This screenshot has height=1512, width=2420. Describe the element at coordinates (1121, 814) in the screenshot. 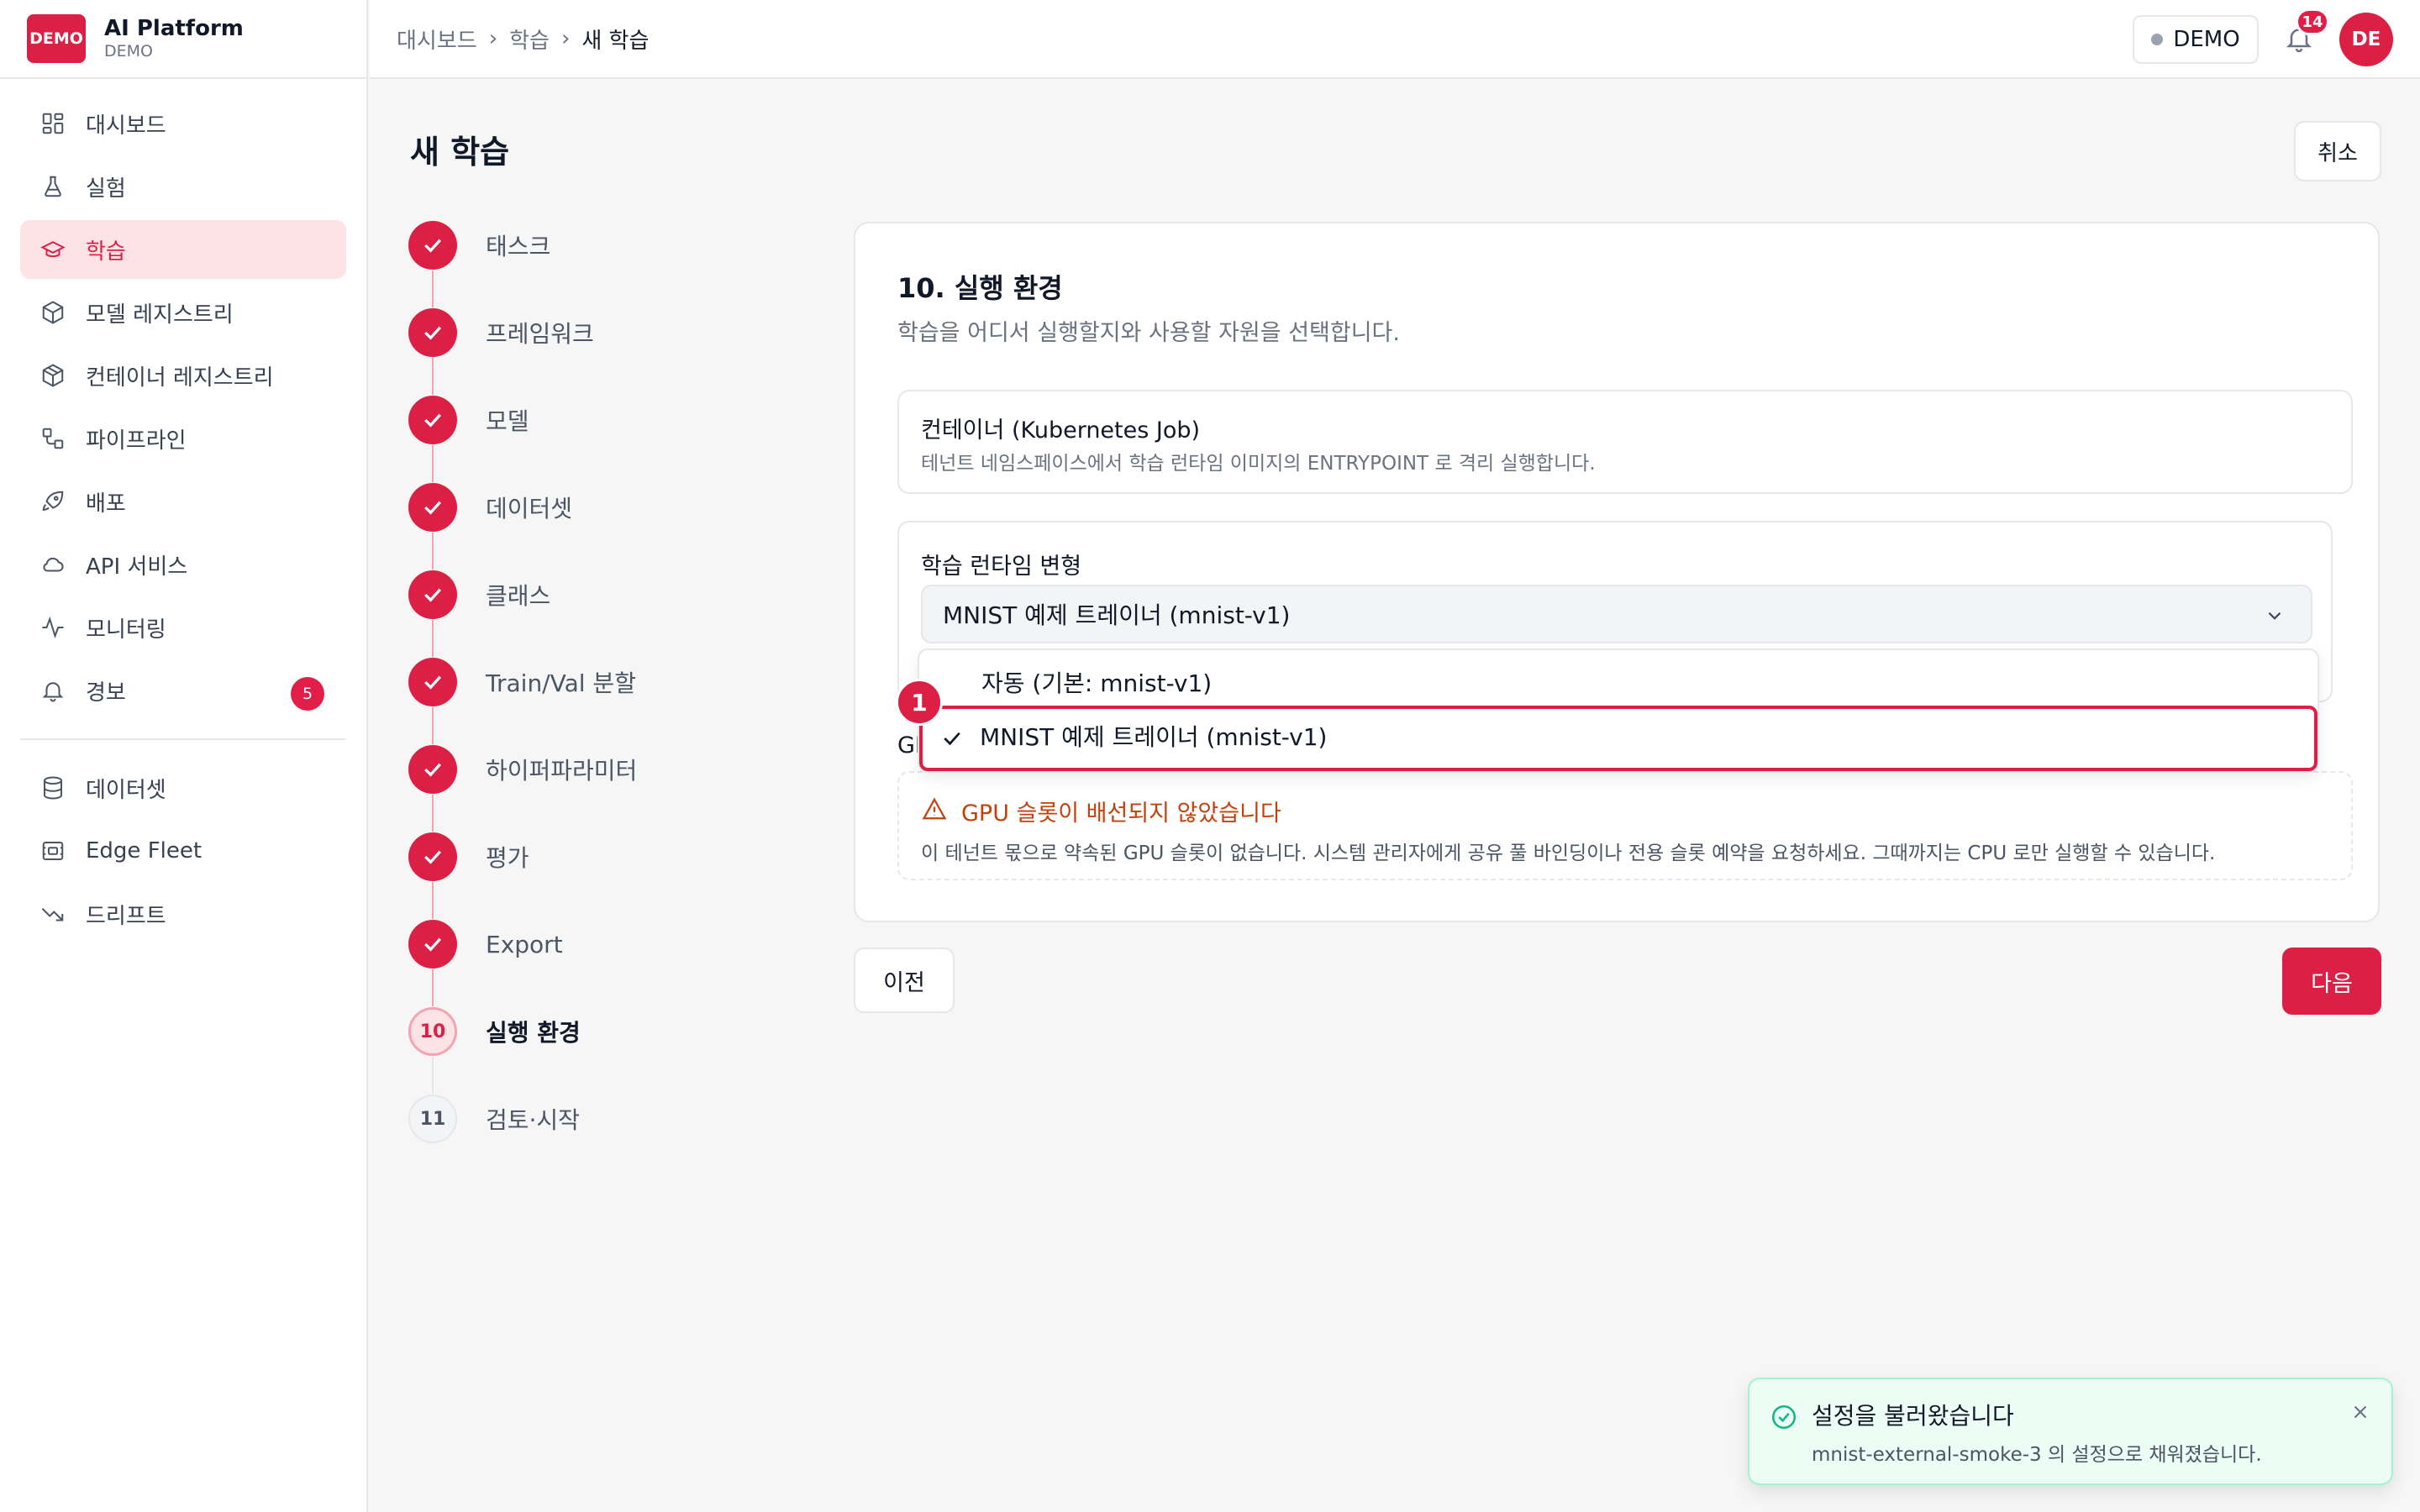

I see `warning-title: GPU 슬롯이 배선되지 않았습니다` at that location.